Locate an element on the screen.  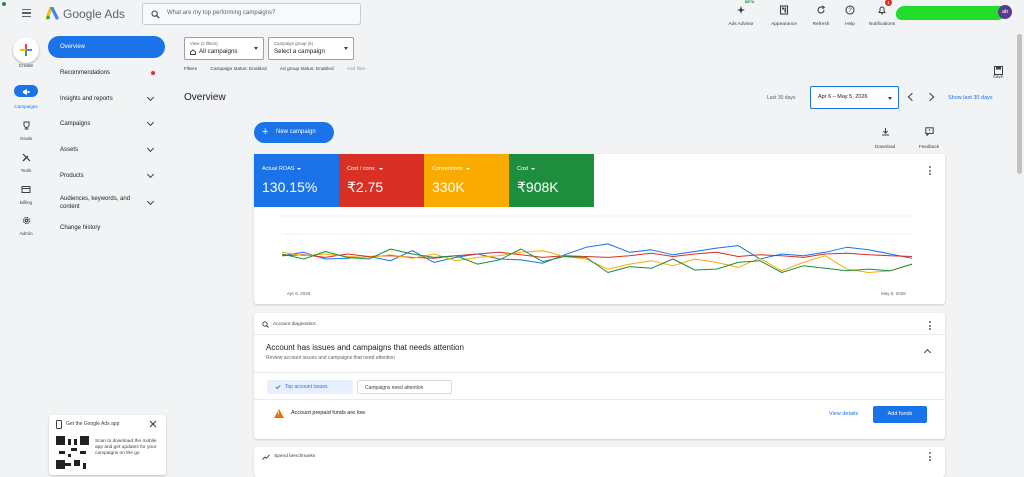
metric-tile-roas: Actual ROAS 130.15% is located at coordinates (296, 180).